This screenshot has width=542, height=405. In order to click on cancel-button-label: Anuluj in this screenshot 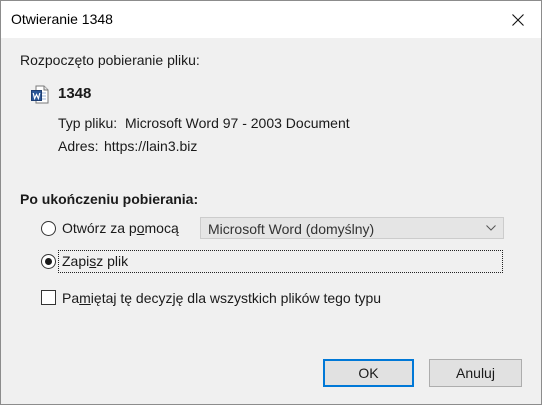, I will do `click(475, 373)`.